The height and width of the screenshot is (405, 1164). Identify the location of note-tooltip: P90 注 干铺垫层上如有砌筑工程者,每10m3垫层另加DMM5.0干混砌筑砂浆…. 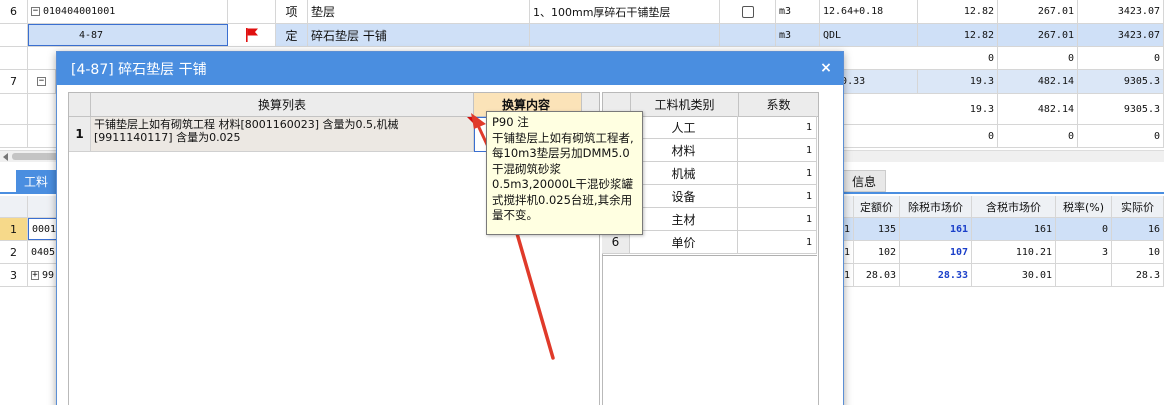
(564, 173).